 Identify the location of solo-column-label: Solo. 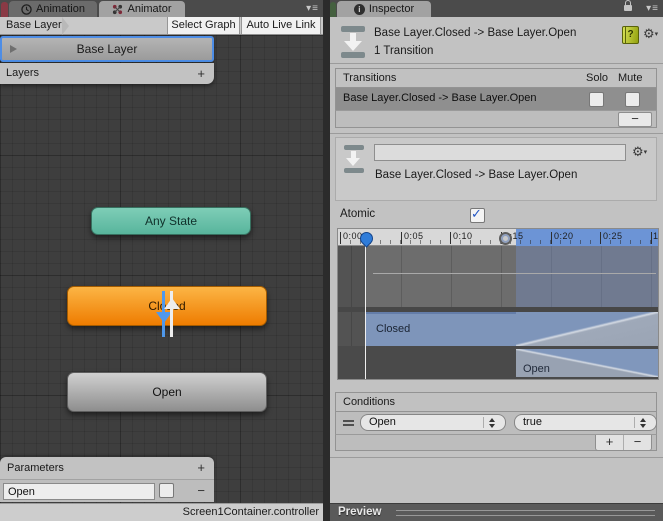
(597, 78).